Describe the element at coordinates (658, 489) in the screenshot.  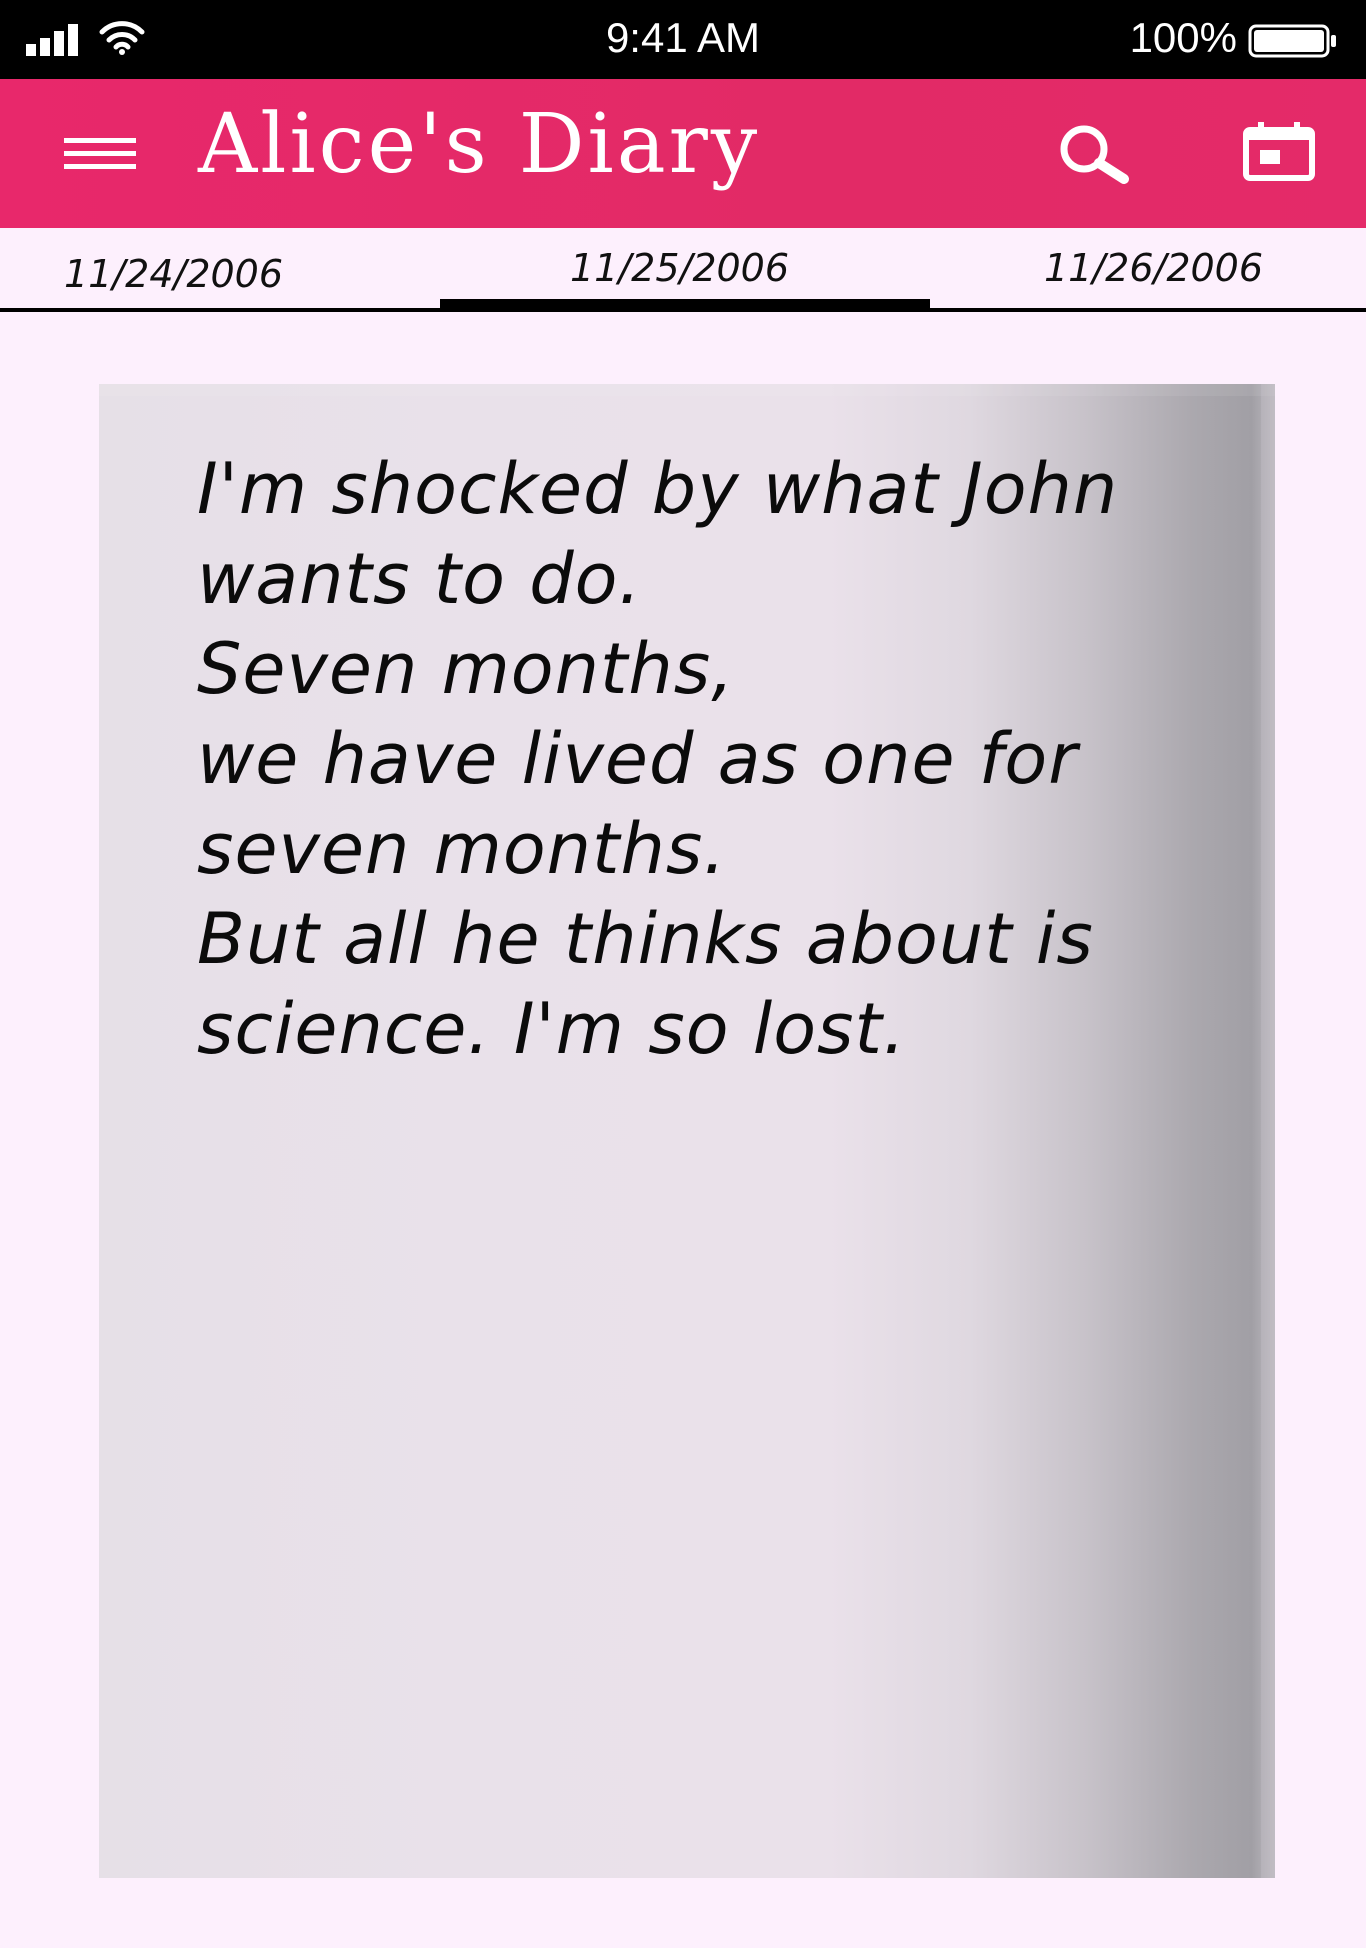
I see `entry-line: I'm shocked by what John` at that location.